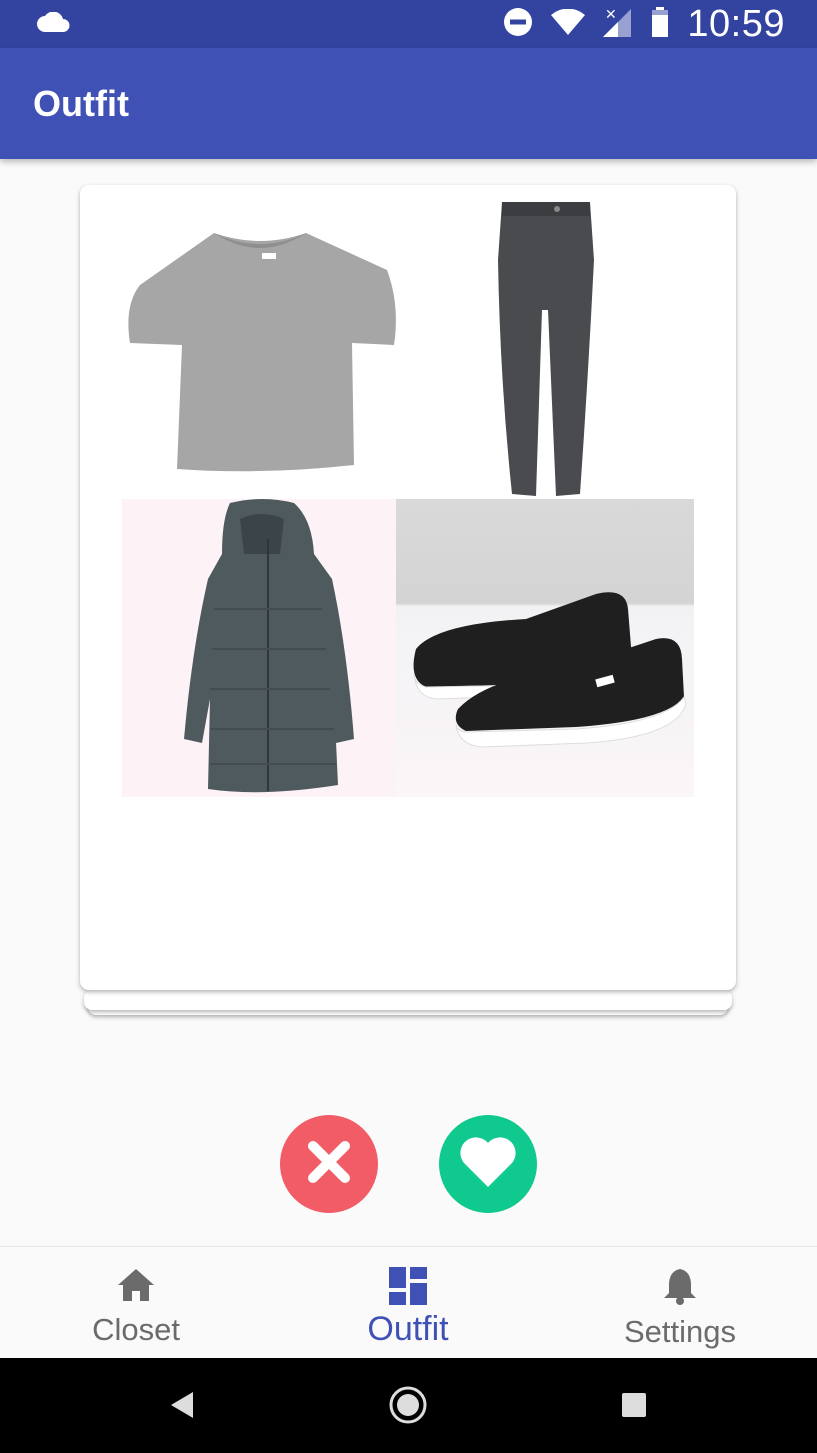  I want to click on like-button, so click(488, 1164).